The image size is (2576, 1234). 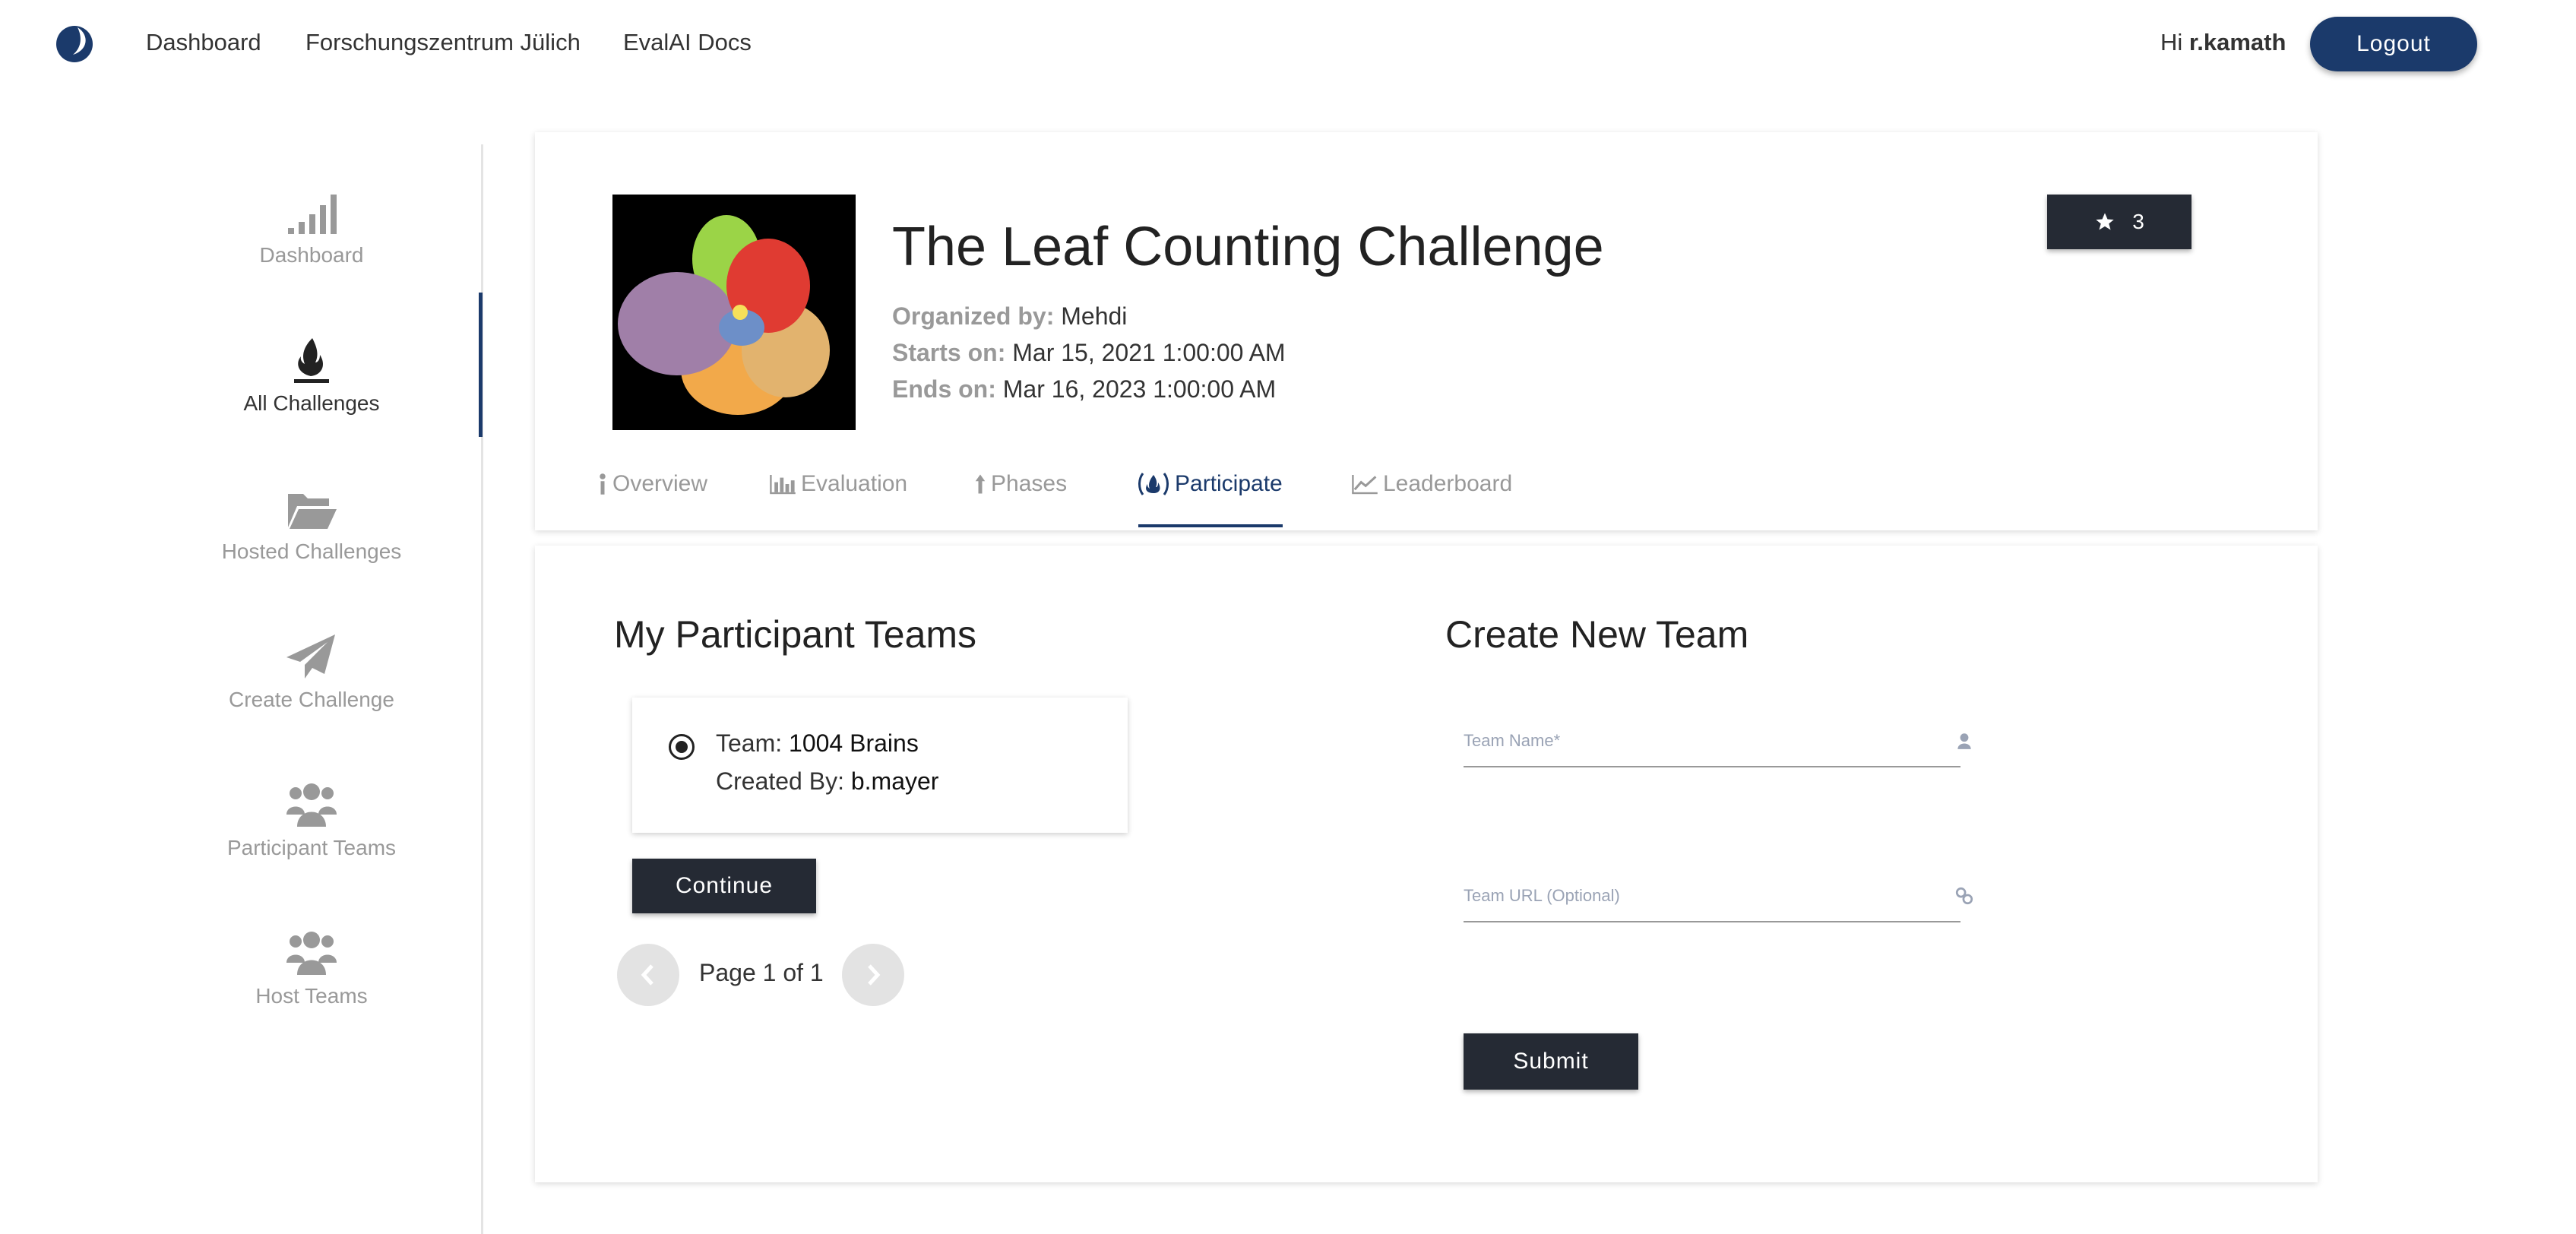 What do you see at coordinates (761, 972) in the screenshot?
I see `pagination-text: Page 1 of 1` at bounding box center [761, 972].